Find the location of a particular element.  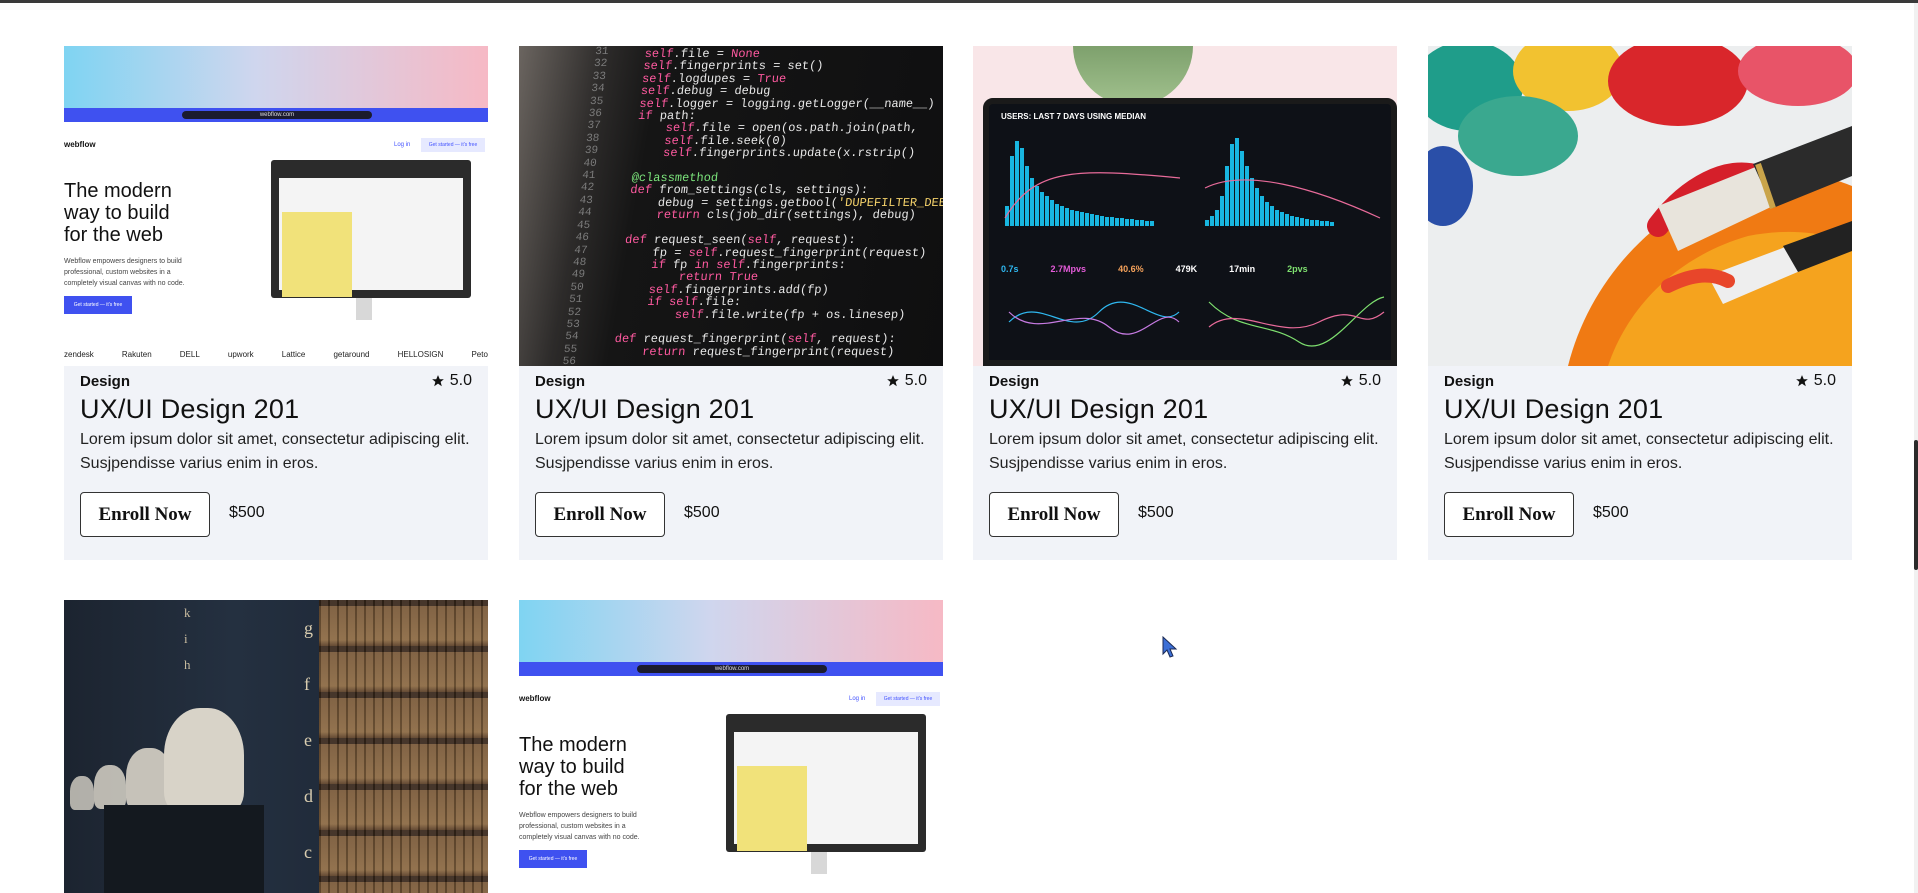

kpi: 2pvs is located at coordinates (1297, 269).